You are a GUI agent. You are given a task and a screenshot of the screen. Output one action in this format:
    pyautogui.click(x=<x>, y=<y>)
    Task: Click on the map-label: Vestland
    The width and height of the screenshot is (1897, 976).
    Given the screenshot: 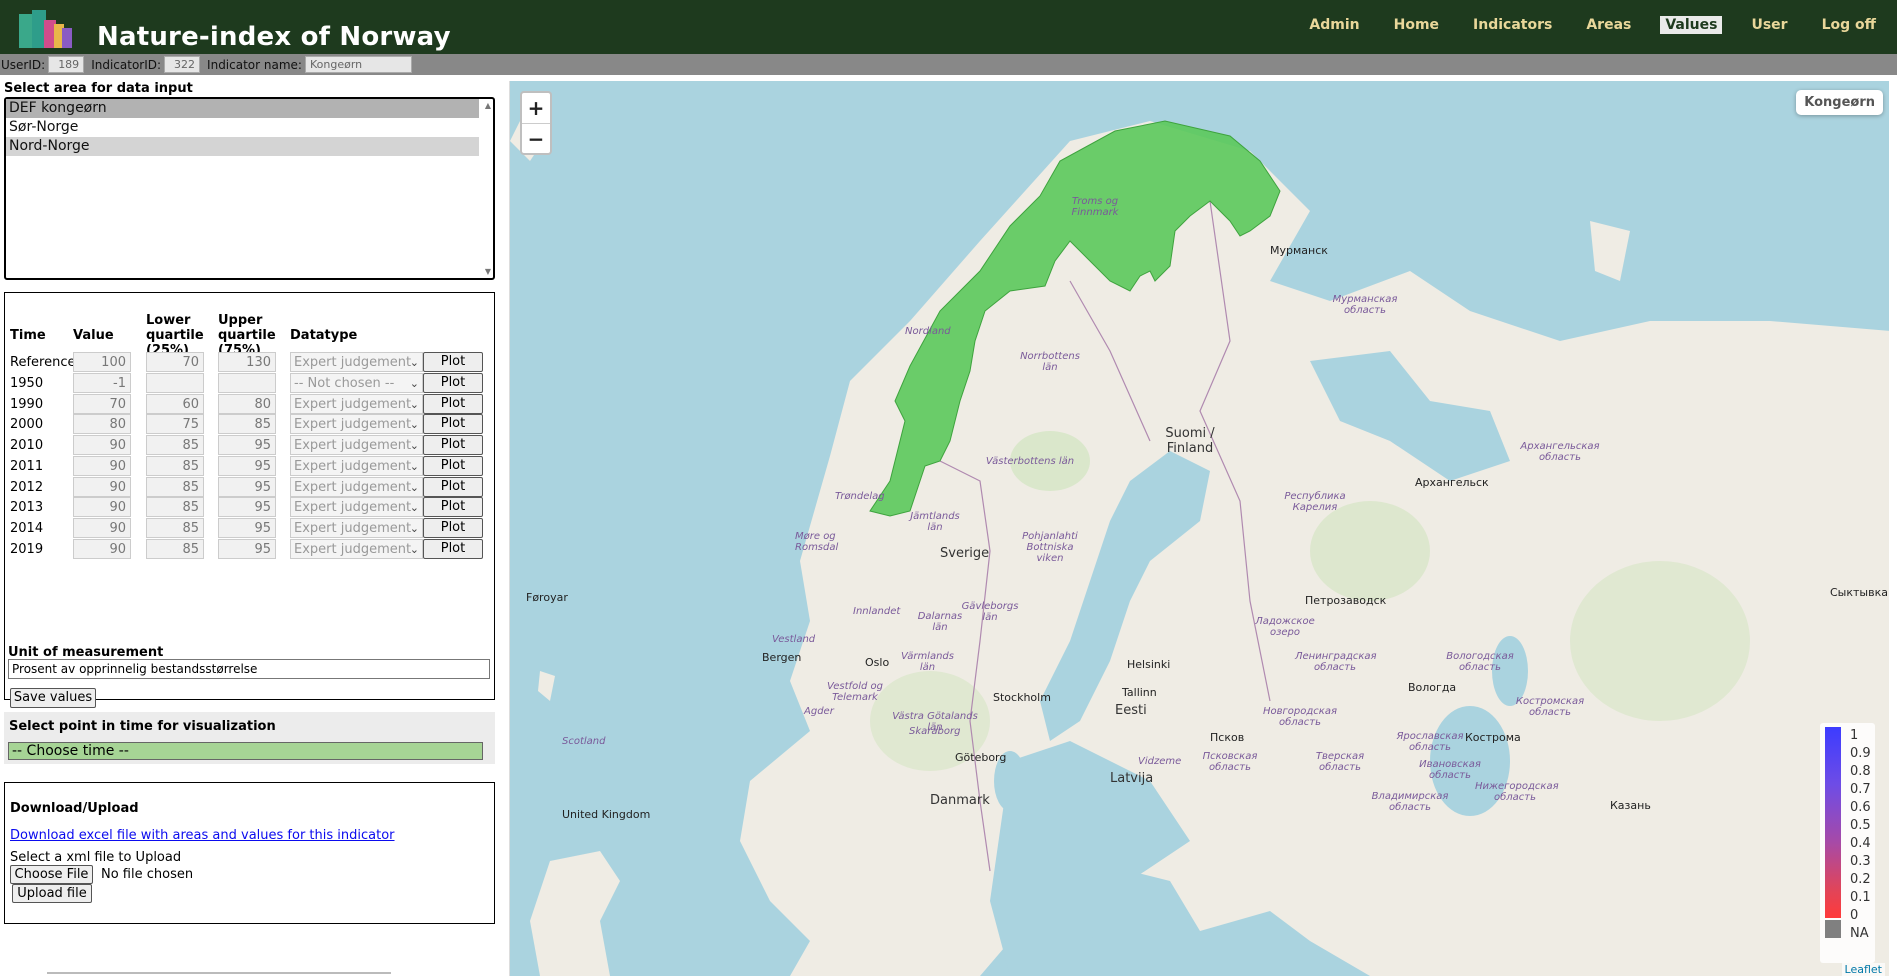 What is the action you would take?
    pyautogui.click(x=794, y=639)
    